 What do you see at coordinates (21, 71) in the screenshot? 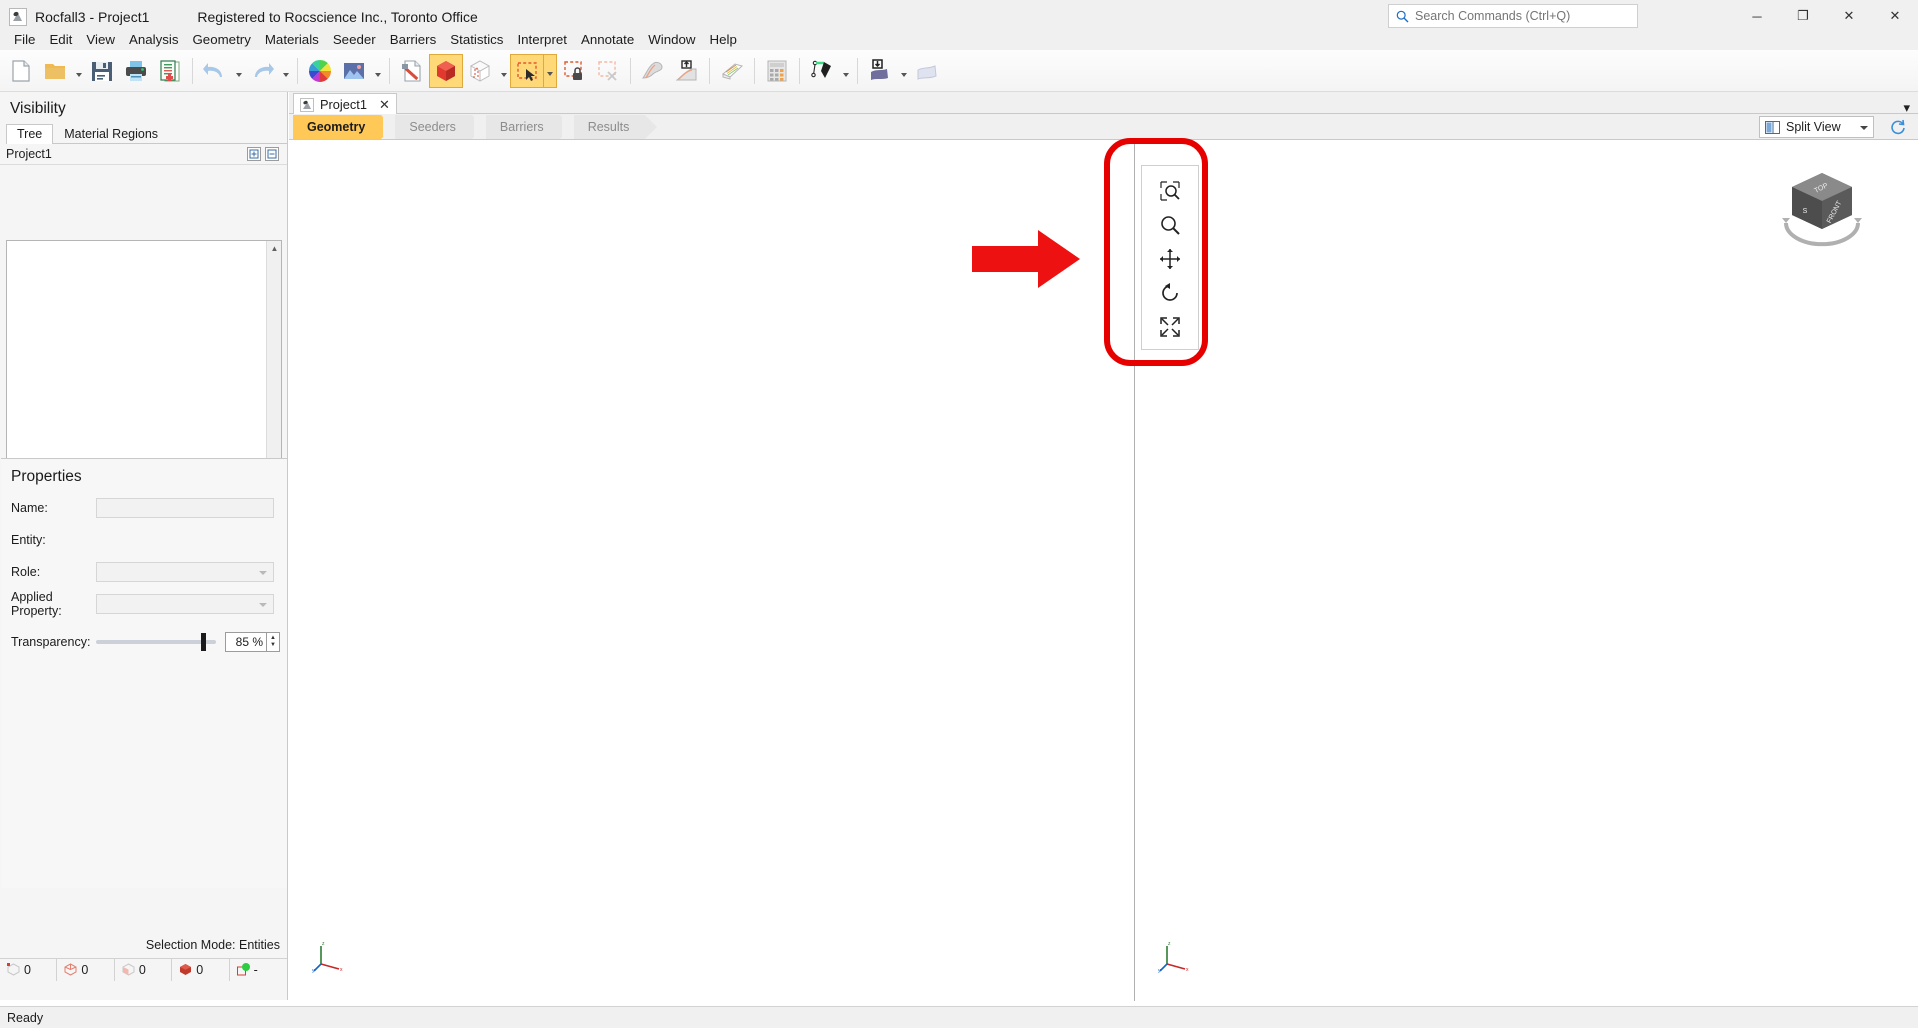
I see `new-file-icon` at bounding box center [21, 71].